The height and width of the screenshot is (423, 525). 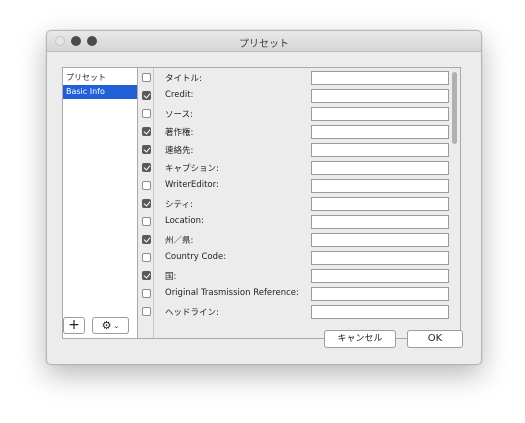 I want to click on field-row: シティ:, so click(x=299, y=205).